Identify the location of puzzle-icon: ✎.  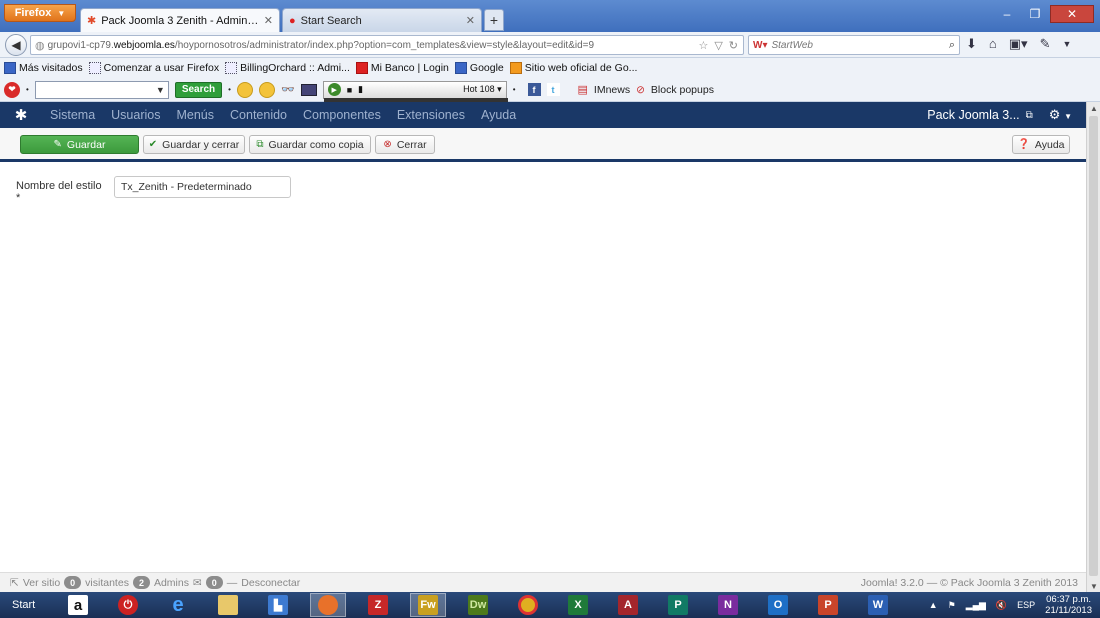
(1045, 44).